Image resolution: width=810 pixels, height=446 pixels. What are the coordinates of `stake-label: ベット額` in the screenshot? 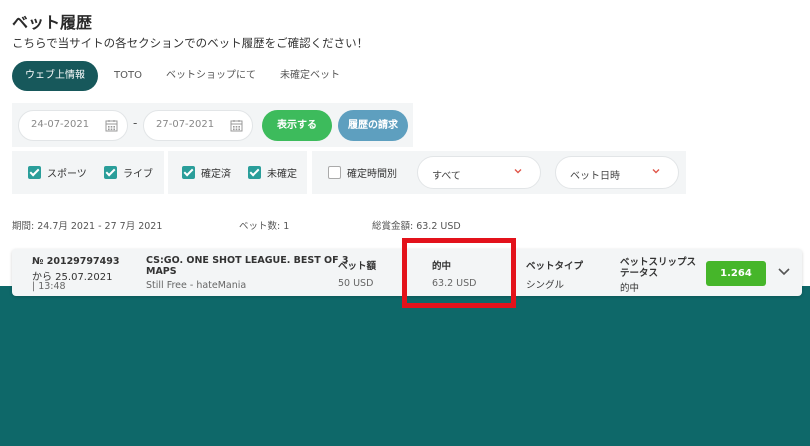 It's located at (357, 266).